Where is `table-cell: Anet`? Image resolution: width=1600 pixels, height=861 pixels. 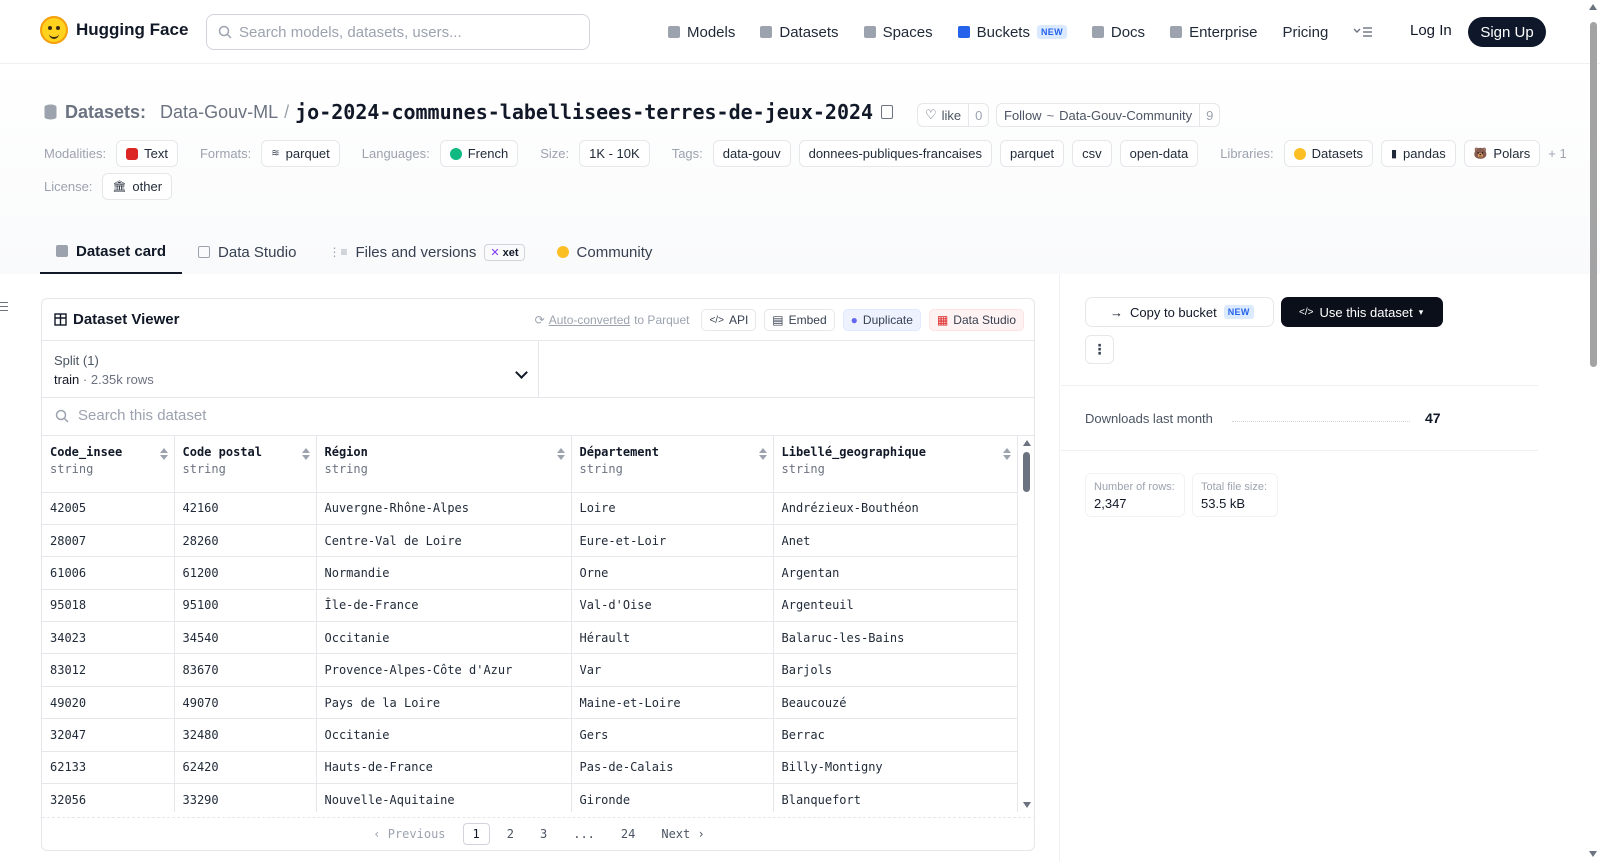 table-cell: Anet is located at coordinates (895, 541).